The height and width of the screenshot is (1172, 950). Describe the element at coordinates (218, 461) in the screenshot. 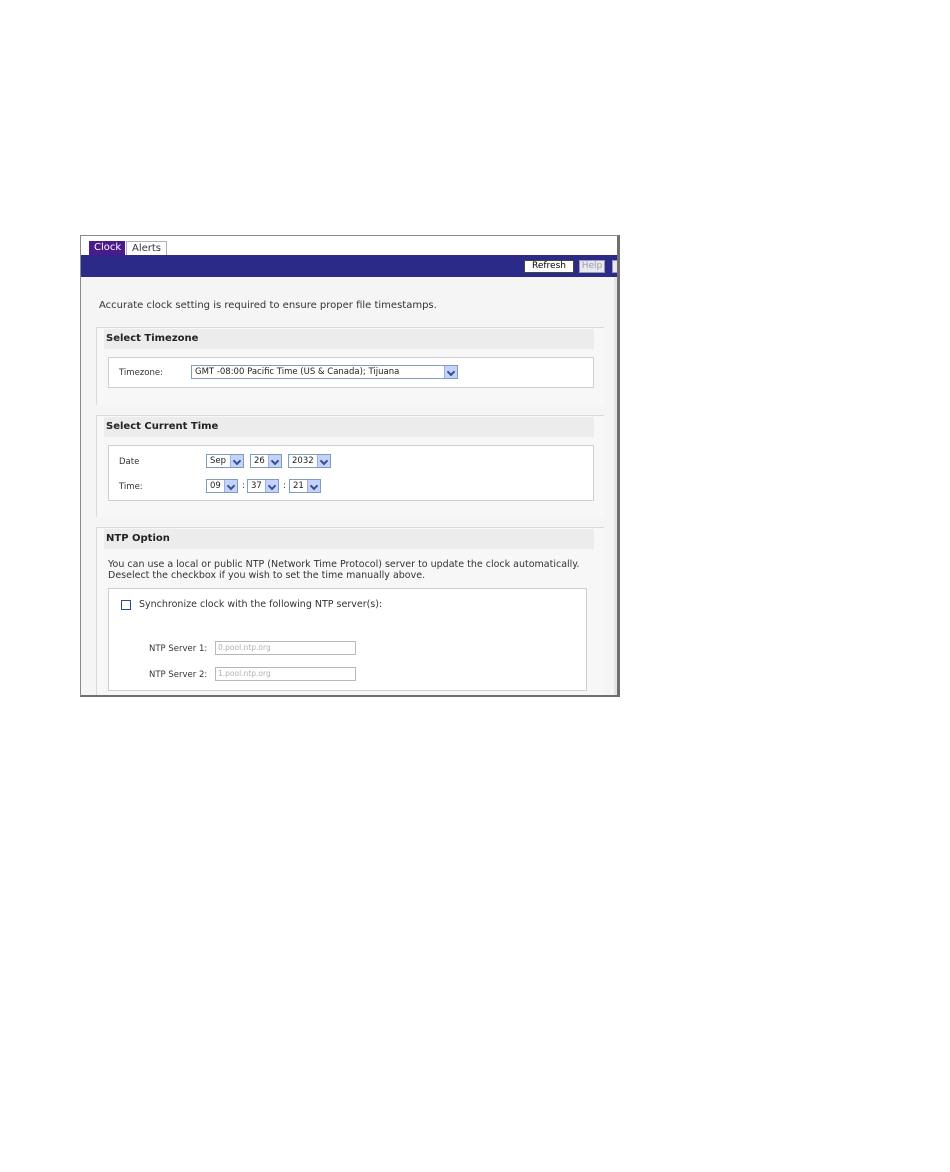

I see `month-select-value: Sep` at that location.